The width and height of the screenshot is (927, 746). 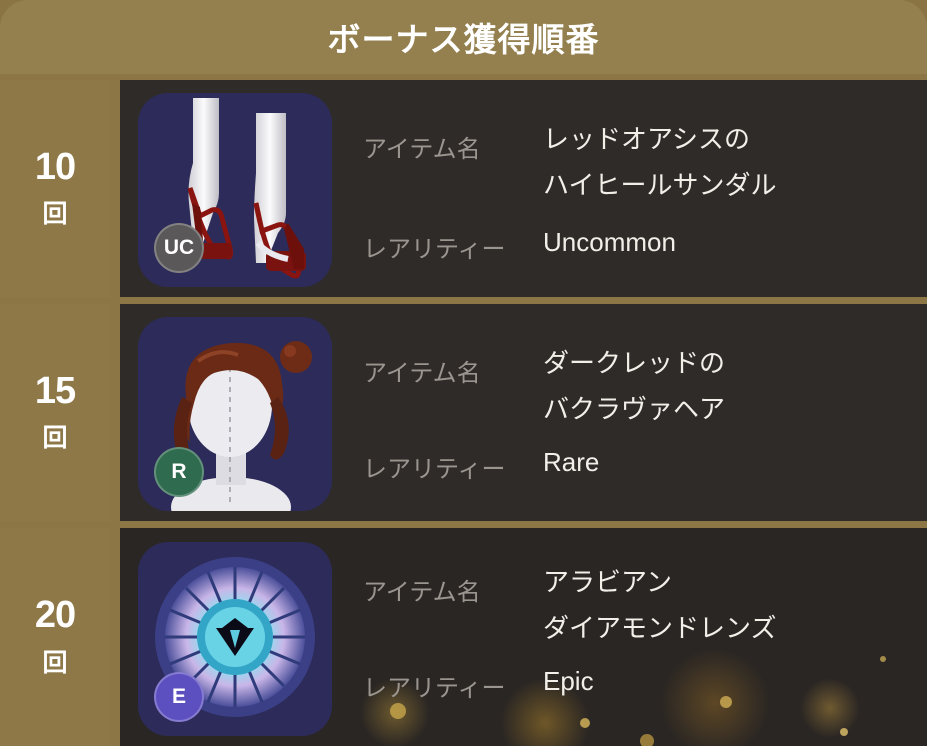 What do you see at coordinates (607, 583) in the screenshot?
I see `item-name-line1: アラビアン` at bounding box center [607, 583].